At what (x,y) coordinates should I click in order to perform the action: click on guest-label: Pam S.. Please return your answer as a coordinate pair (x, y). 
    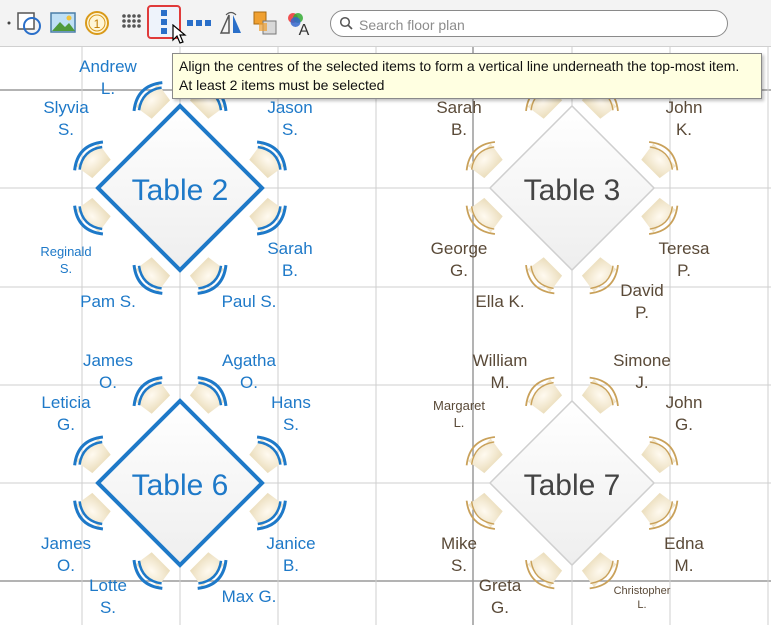
    Looking at the image, I should click on (108, 302).